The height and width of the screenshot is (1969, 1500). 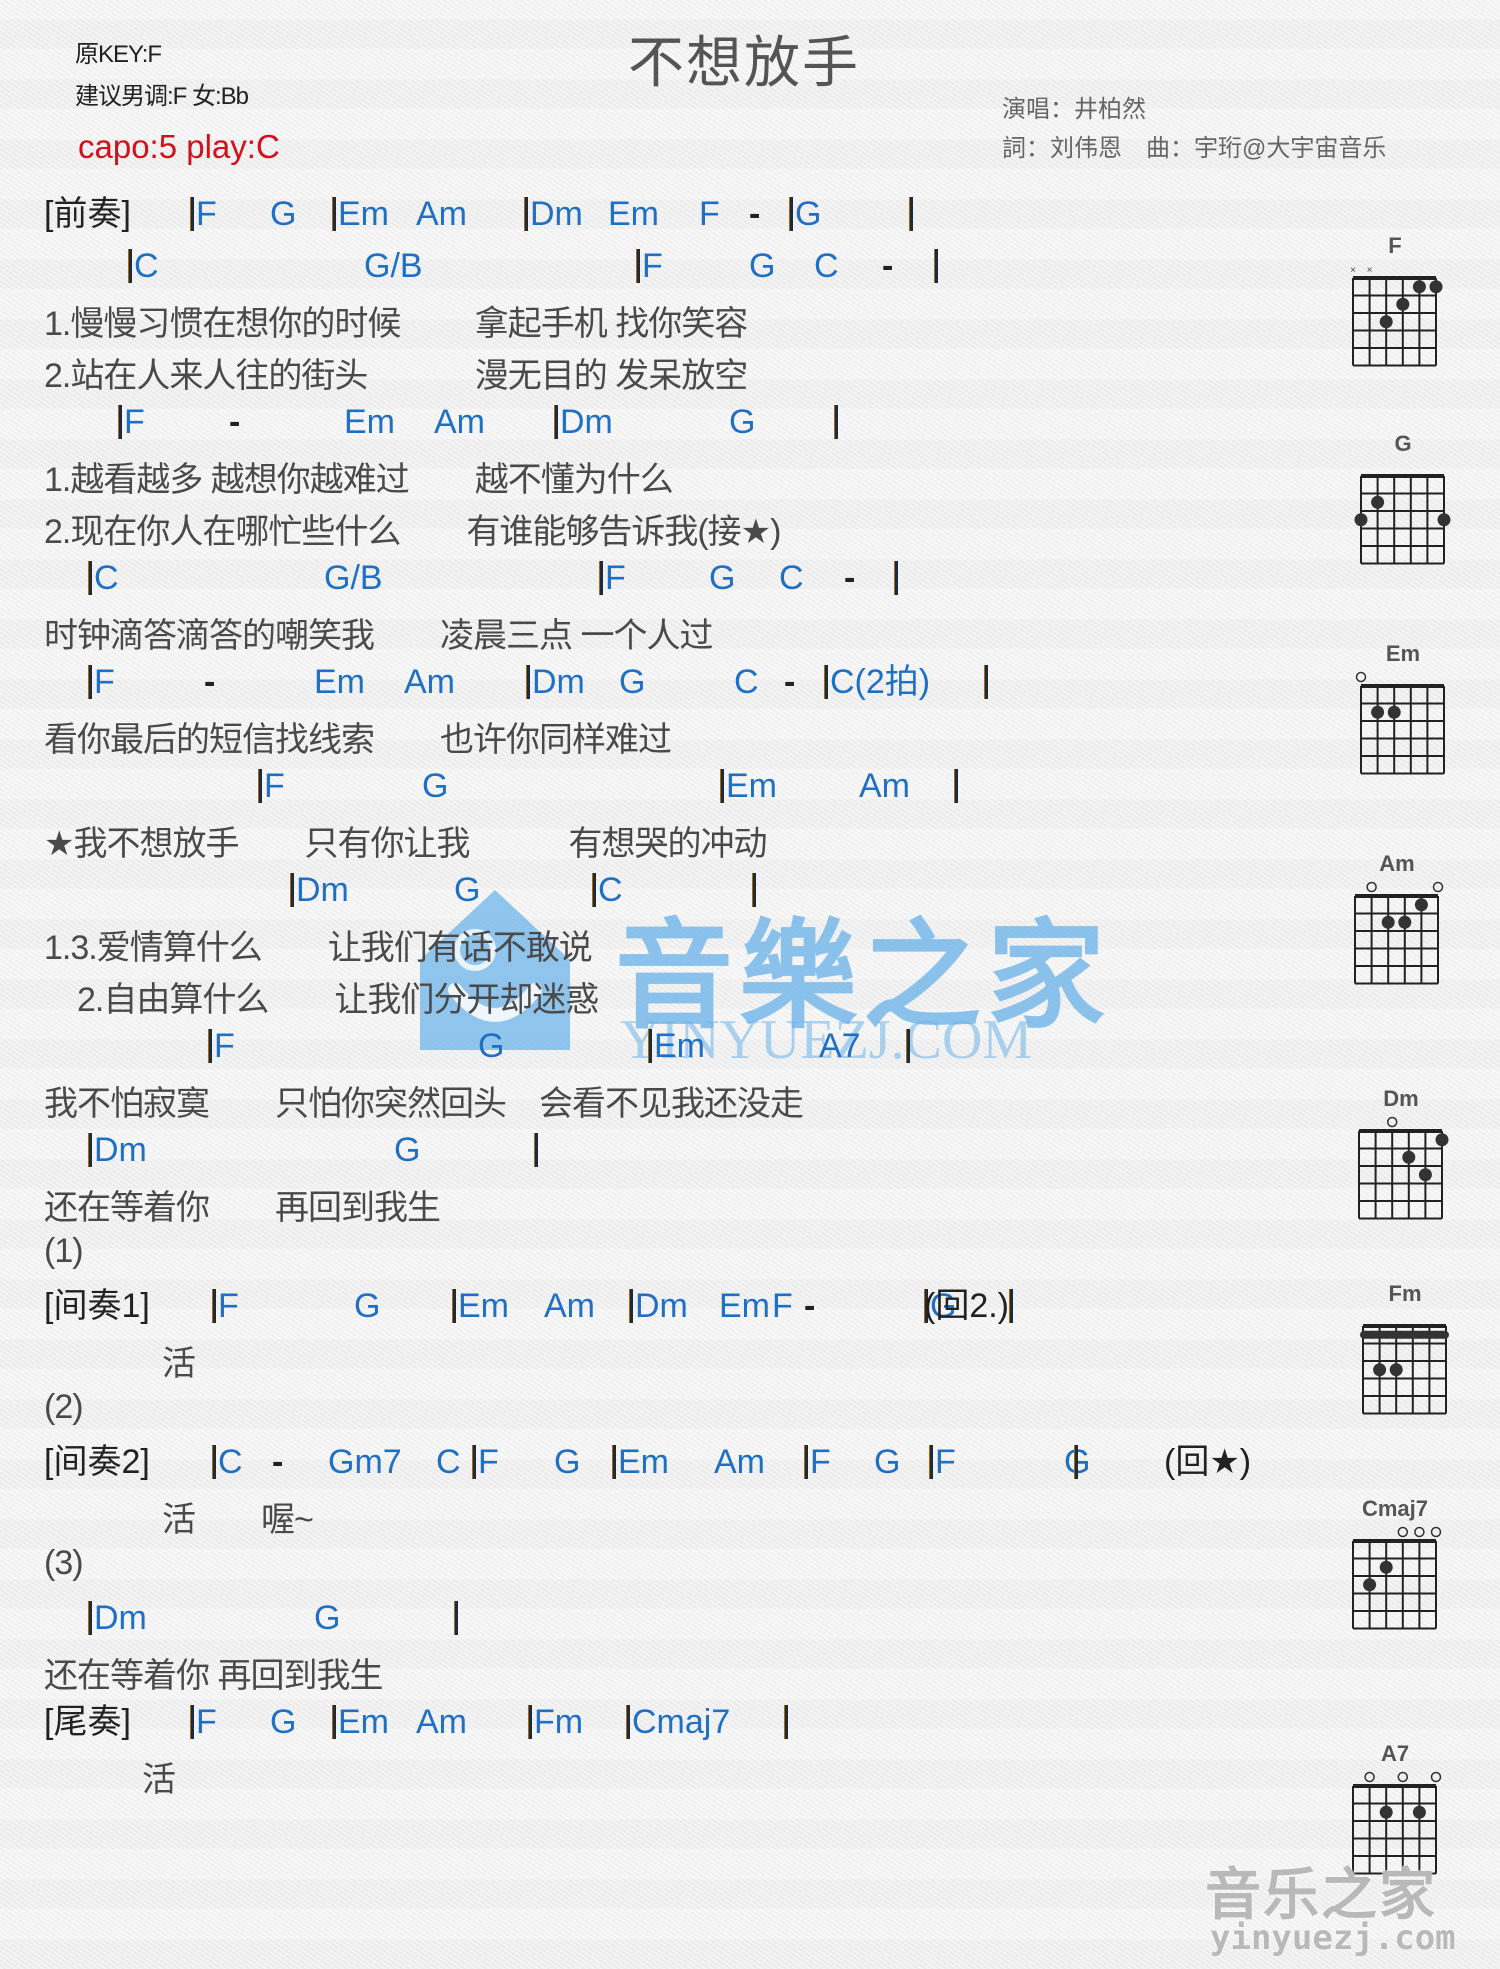 I want to click on chord-diagram-g: G, so click(x=1403, y=498).